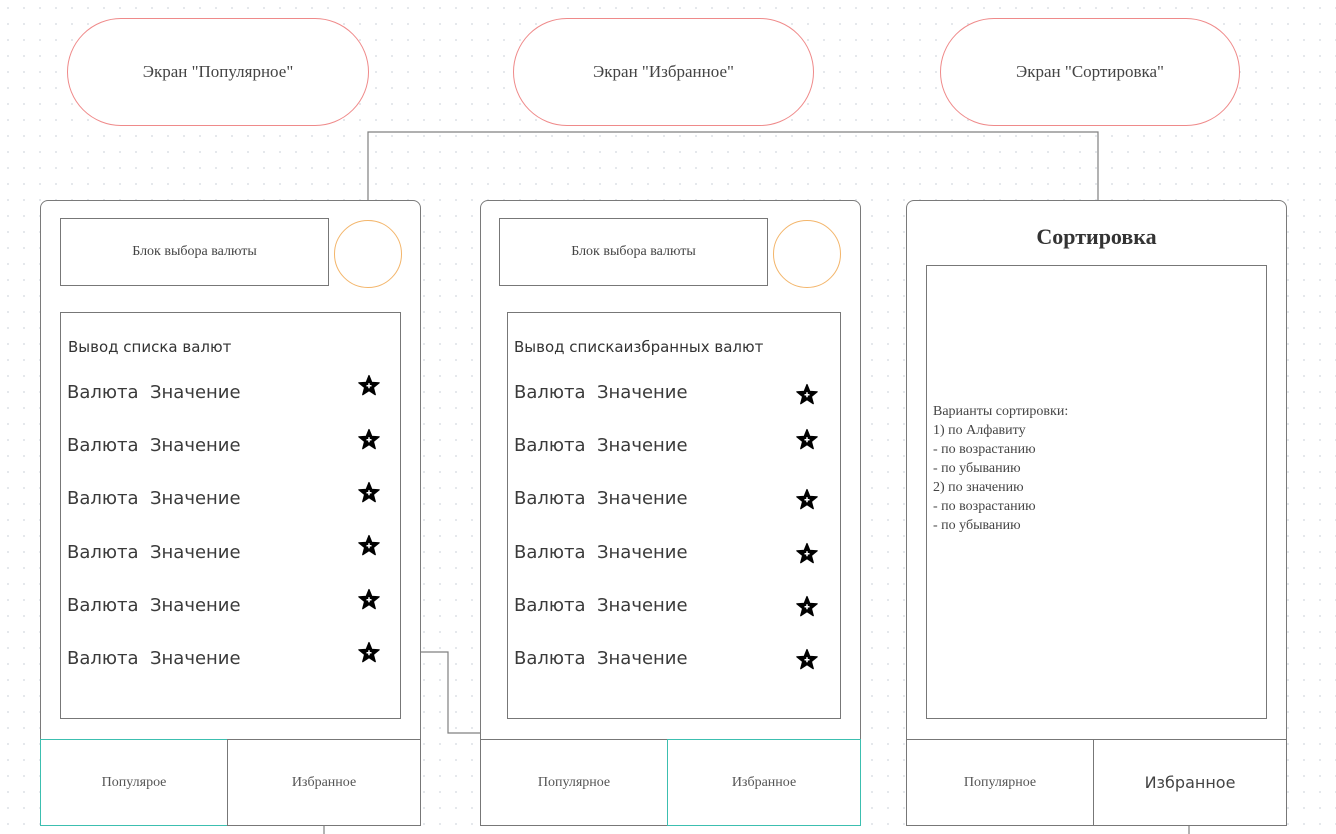 Image resolution: width=1336 pixels, height=834 pixels. Describe the element at coordinates (218, 72) in the screenshot. I see `screen-heading-popular: Экран "Популярное"` at that location.